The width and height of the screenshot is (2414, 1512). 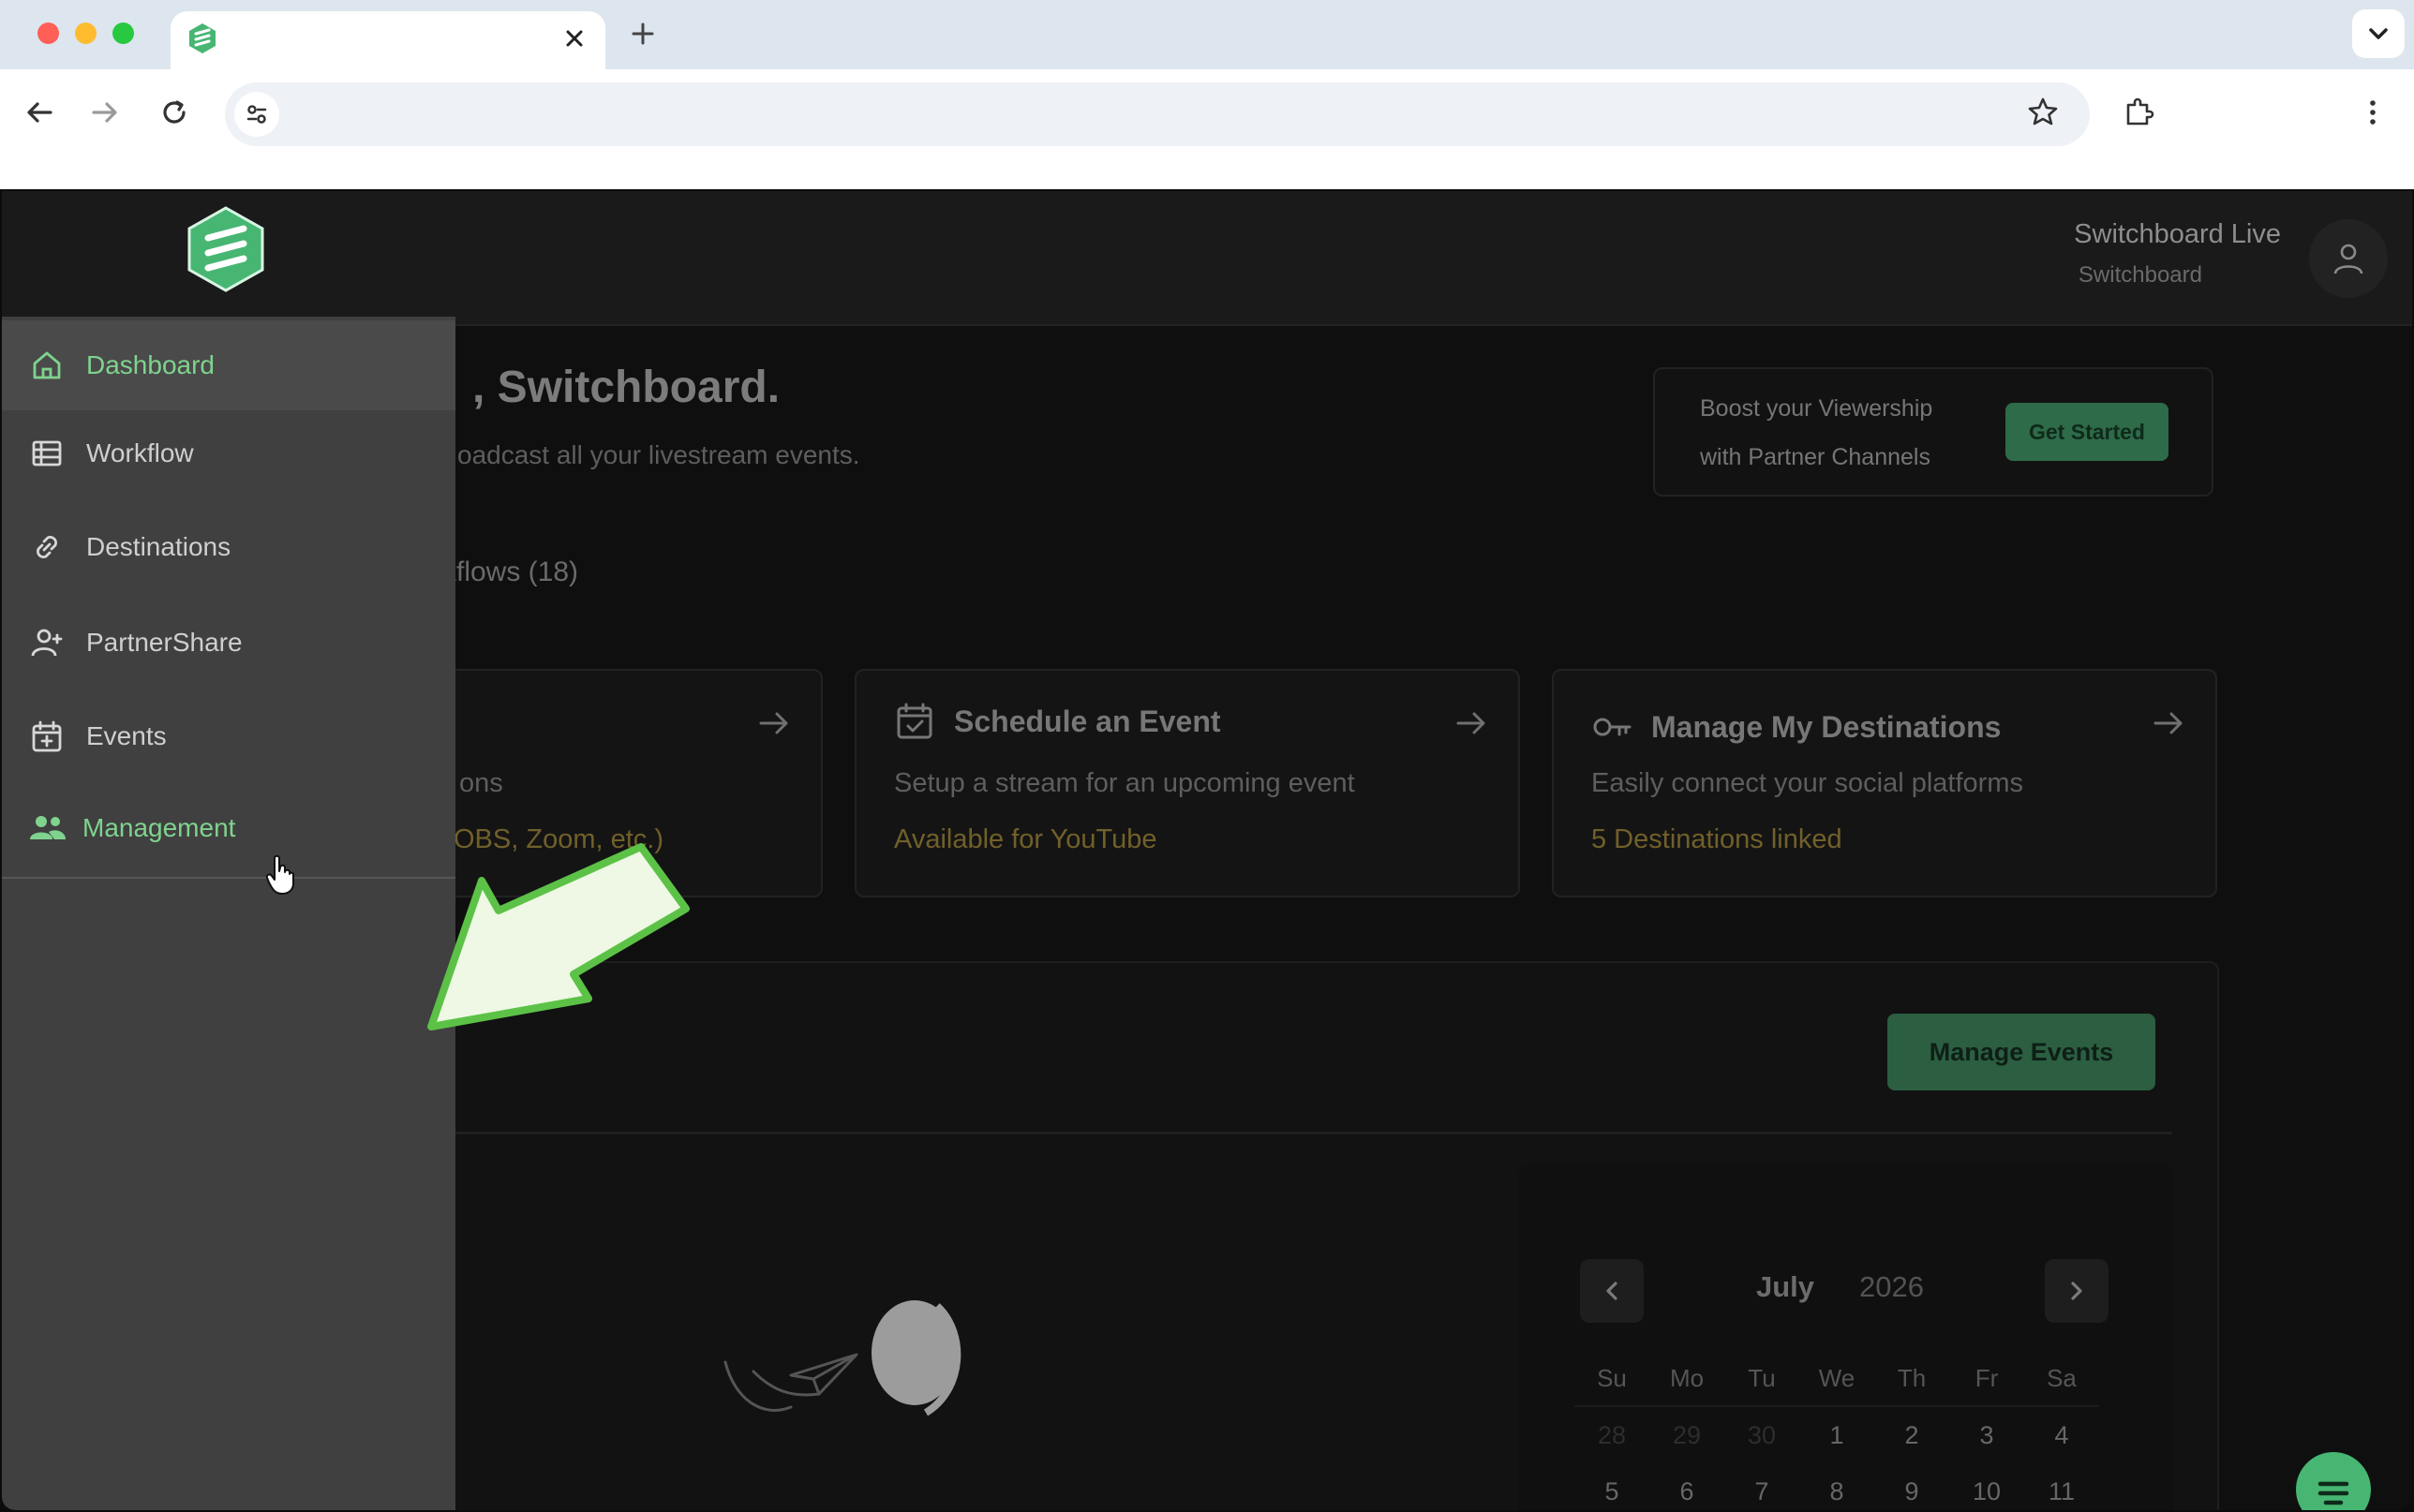 What do you see at coordinates (1986, 1435) in the screenshot?
I see `calendar-day: 3` at bounding box center [1986, 1435].